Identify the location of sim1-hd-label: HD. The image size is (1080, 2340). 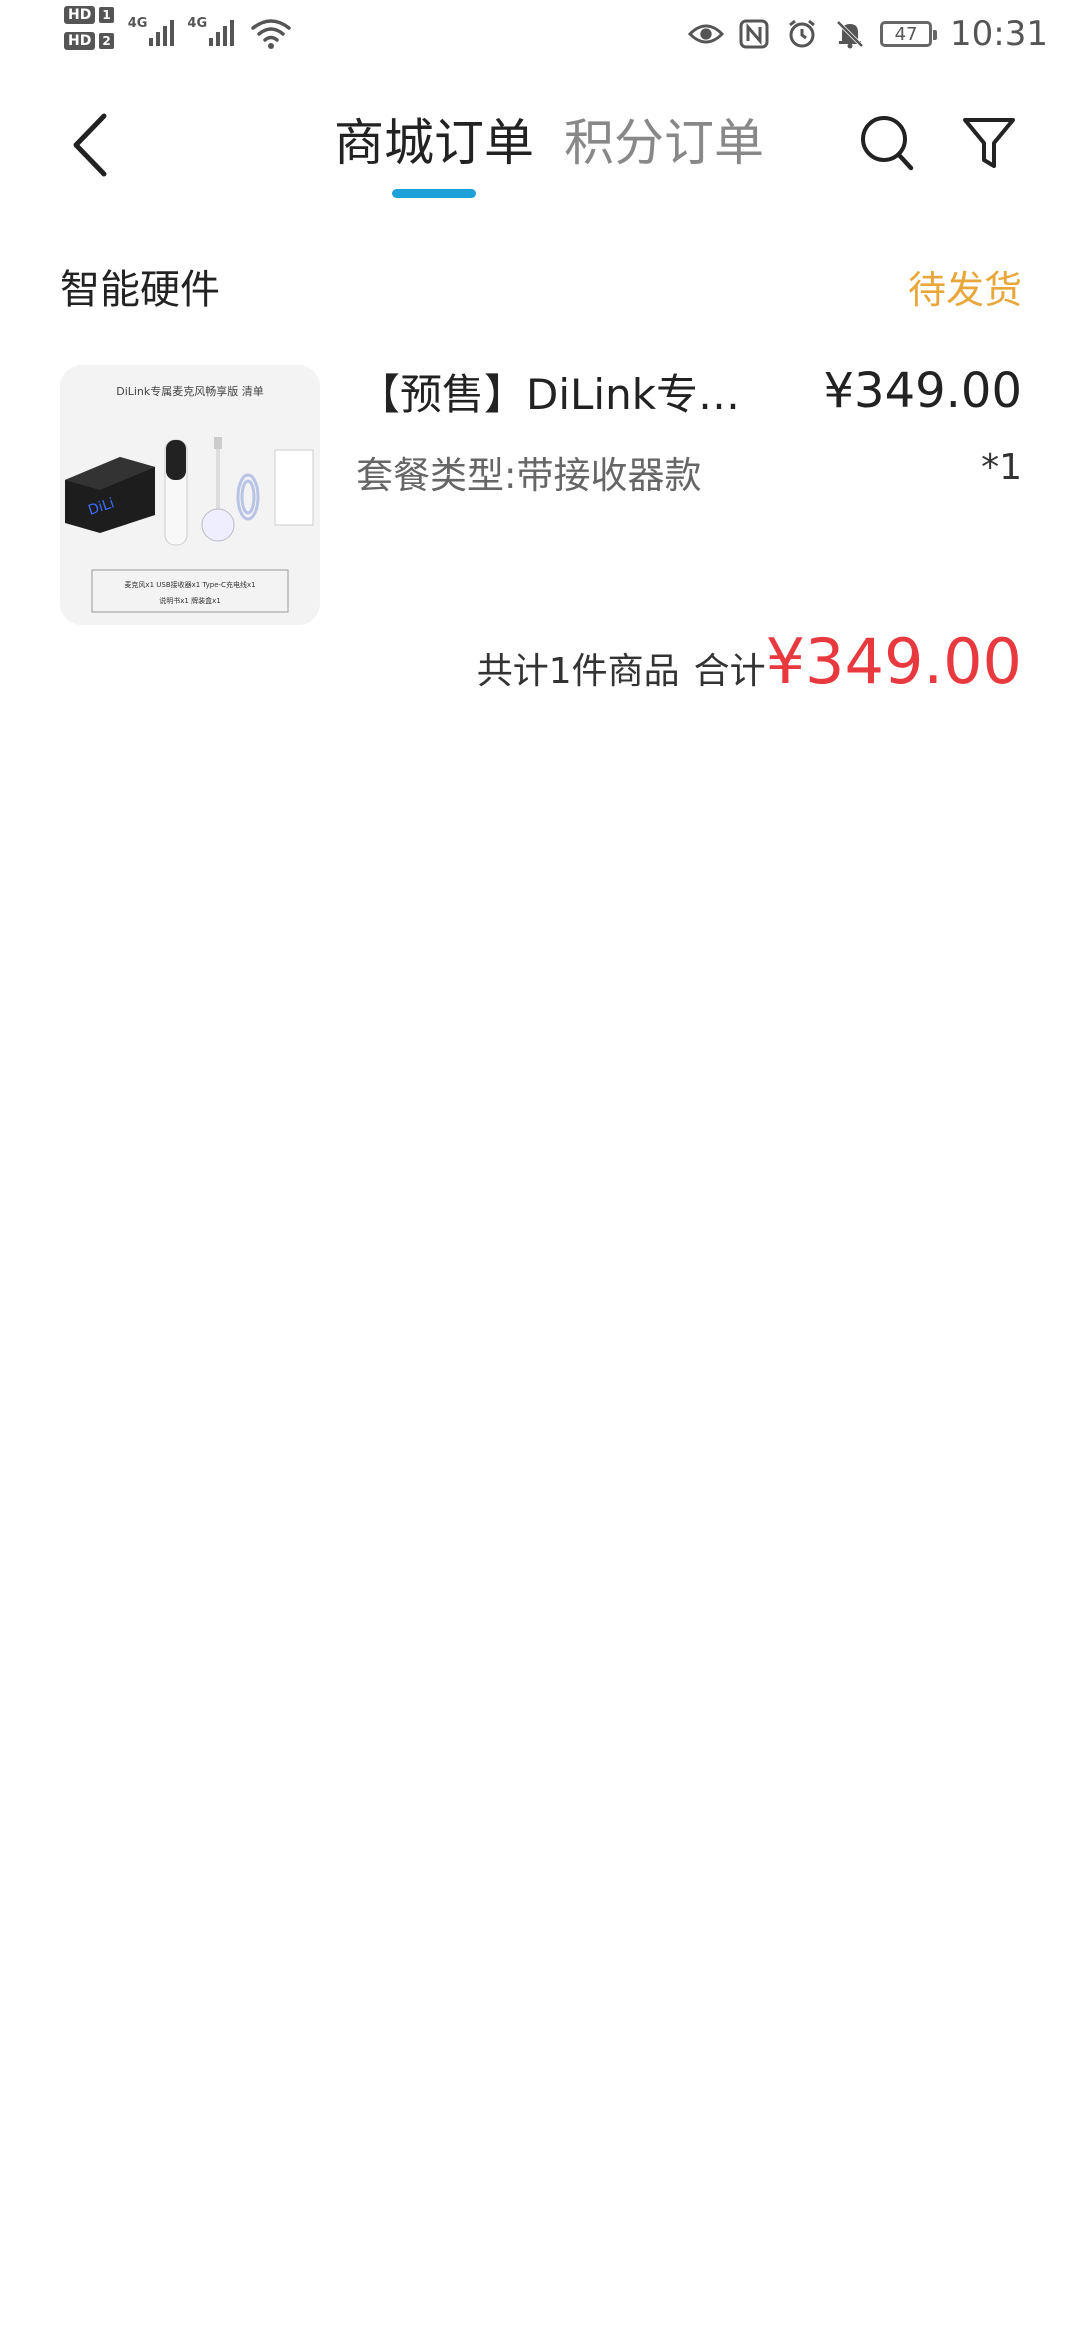
(80, 15).